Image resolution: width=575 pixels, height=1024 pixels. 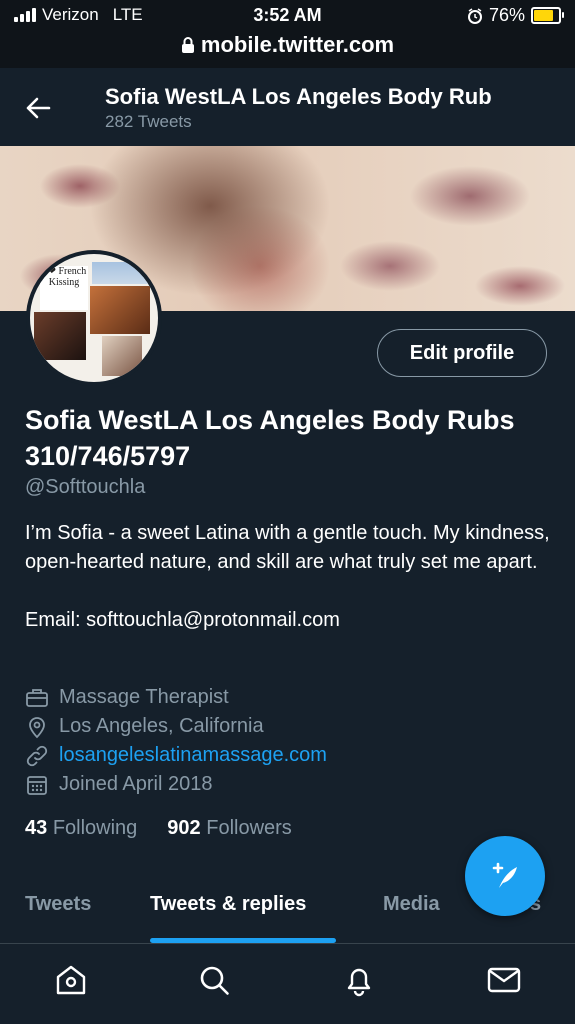 I want to click on joined-text: Joined April 2018, so click(x=136, y=784).